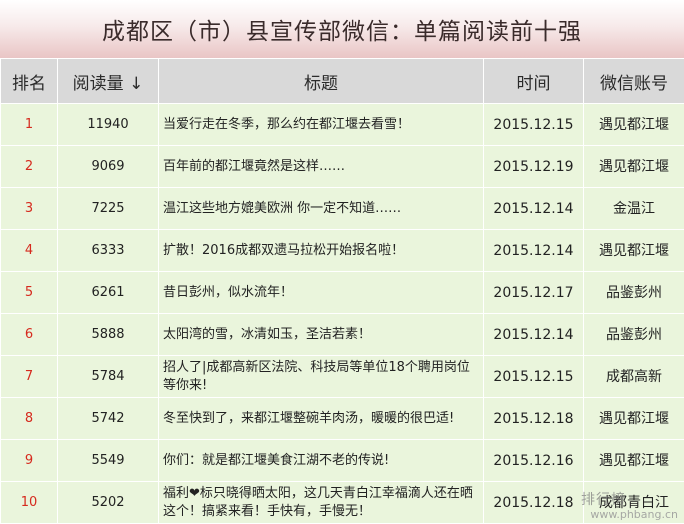  What do you see at coordinates (534, 81) in the screenshot?
I see `header-date: 时间` at bounding box center [534, 81].